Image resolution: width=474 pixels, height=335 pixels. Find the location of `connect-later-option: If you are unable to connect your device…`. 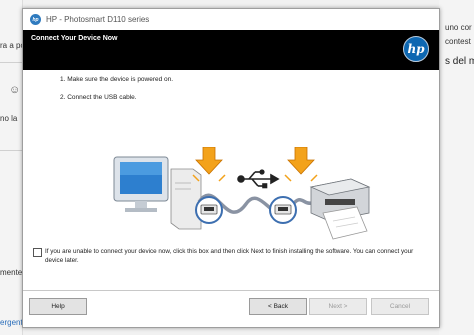

connect-later-option: If you are unable to connect your device… is located at coordinates (228, 256).